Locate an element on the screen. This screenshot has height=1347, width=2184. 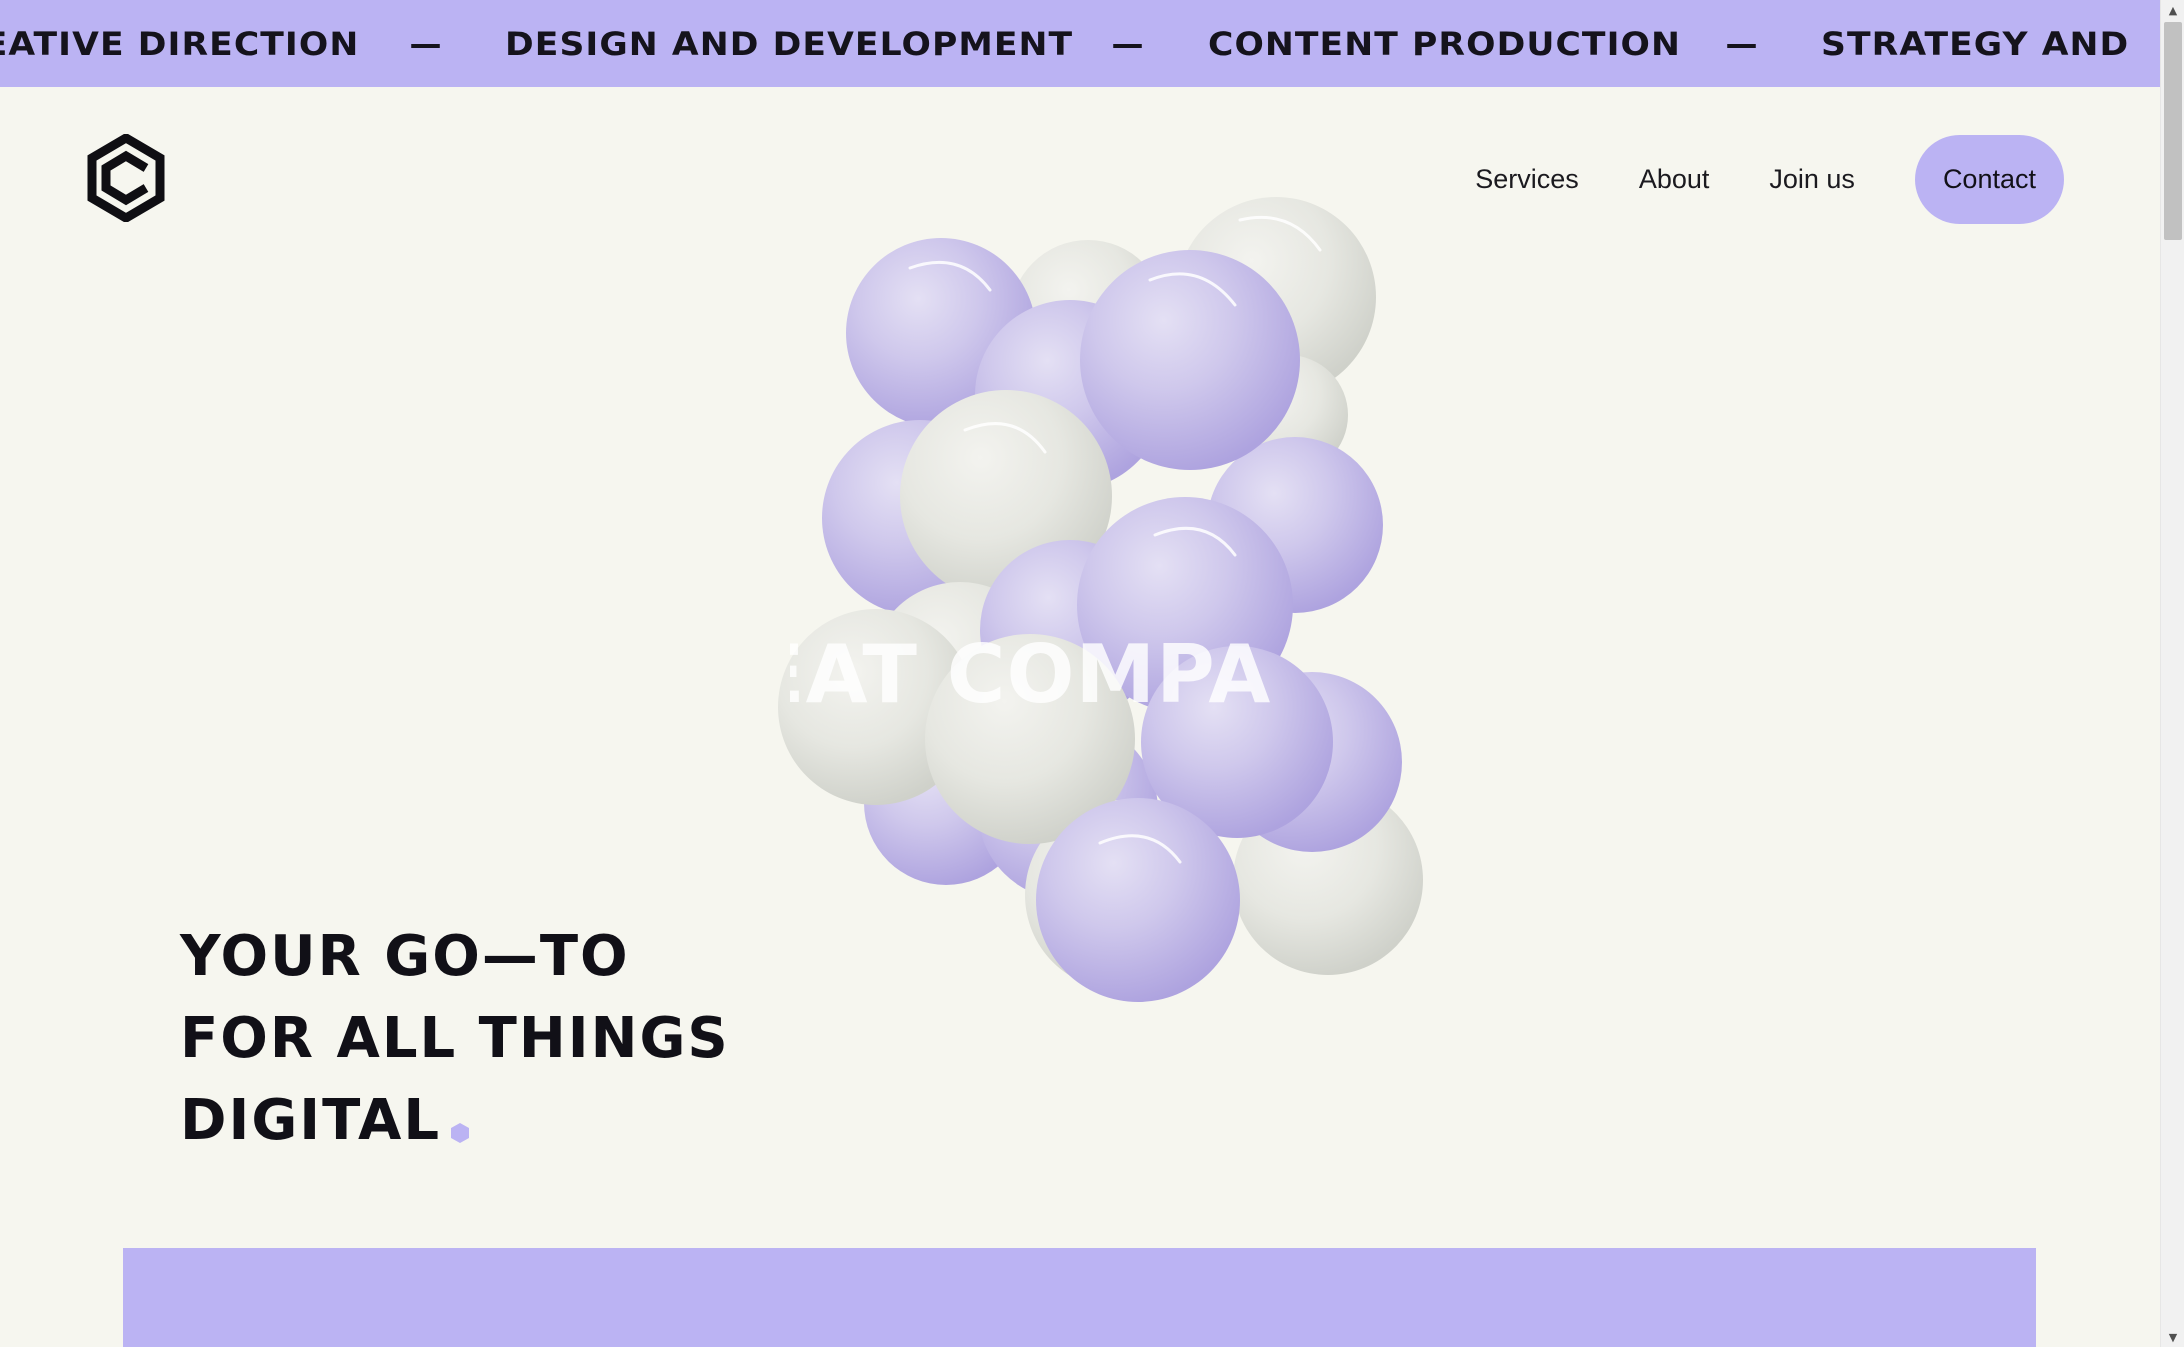
purple-content-panel is located at coordinates (1079, 1297).